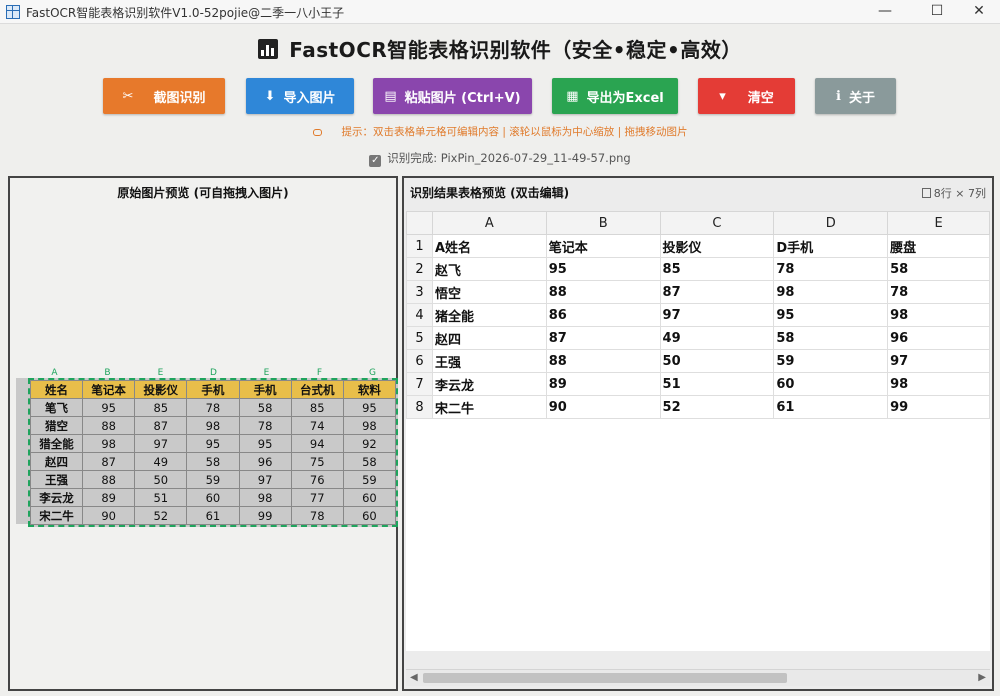 This screenshot has width=1000, height=696. What do you see at coordinates (572, 96) in the screenshot?
I see `excel-icon: ▦` at bounding box center [572, 96].